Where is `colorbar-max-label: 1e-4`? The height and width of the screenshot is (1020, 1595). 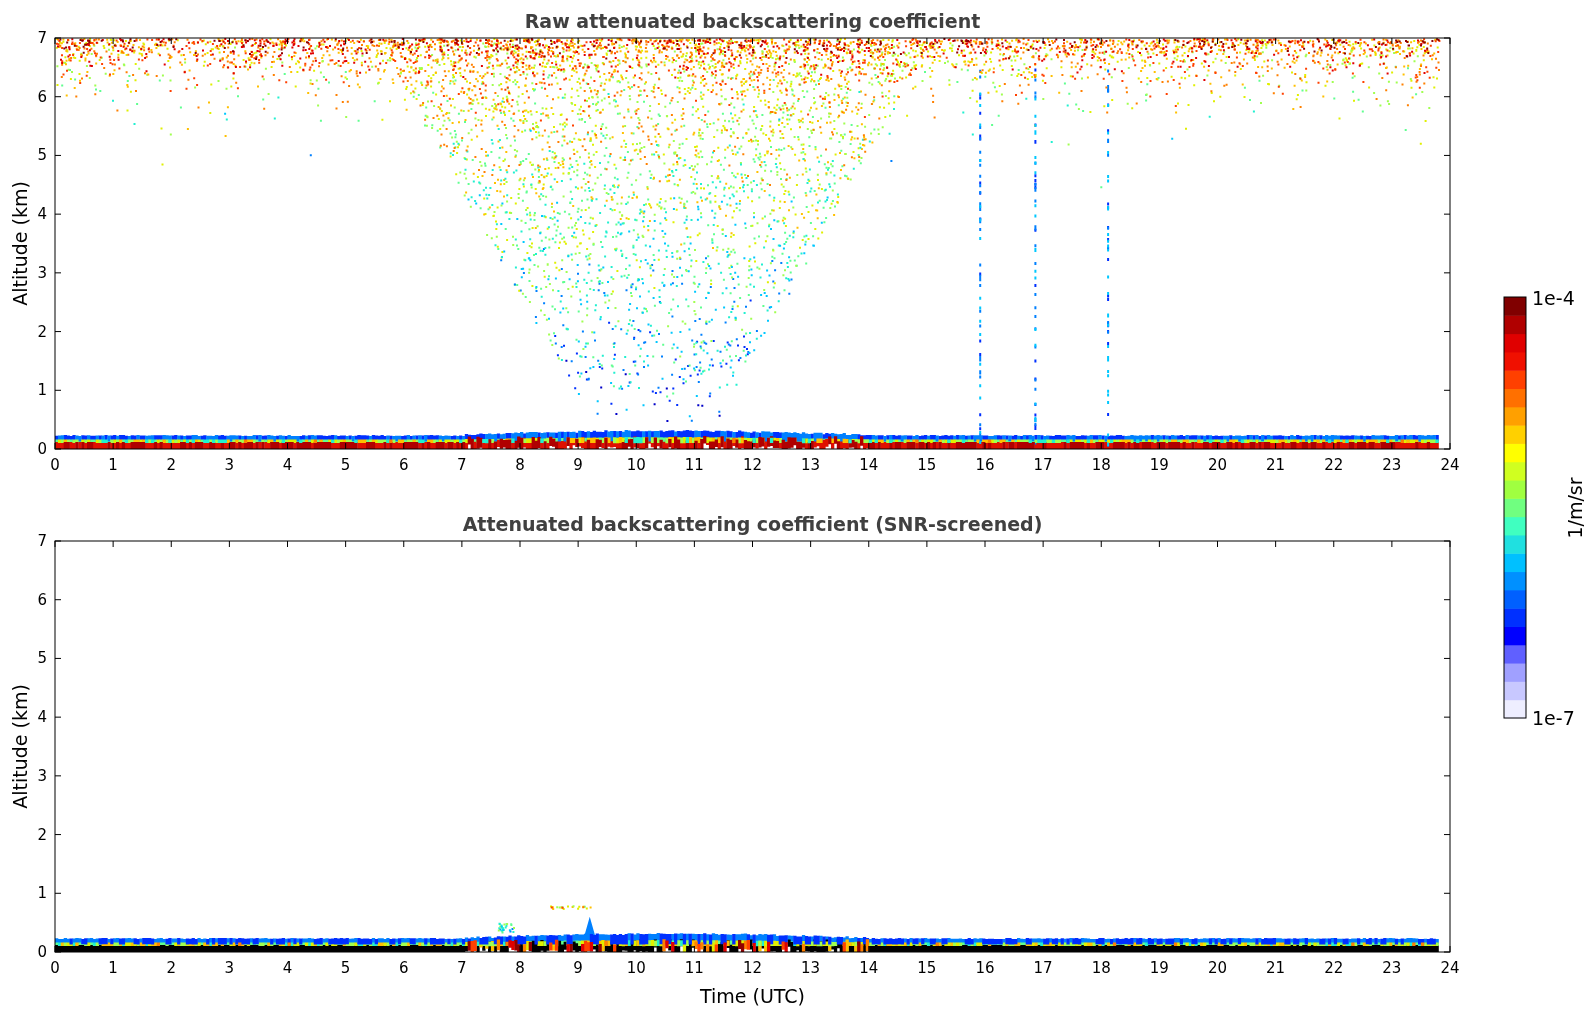 colorbar-max-label: 1e-4 is located at coordinates (1553, 298).